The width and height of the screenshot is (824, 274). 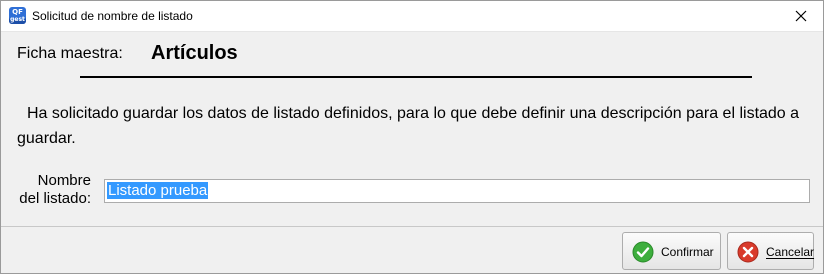 What do you see at coordinates (643, 252) in the screenshot?
I see `check-icon` at bounding box center [643, 252].